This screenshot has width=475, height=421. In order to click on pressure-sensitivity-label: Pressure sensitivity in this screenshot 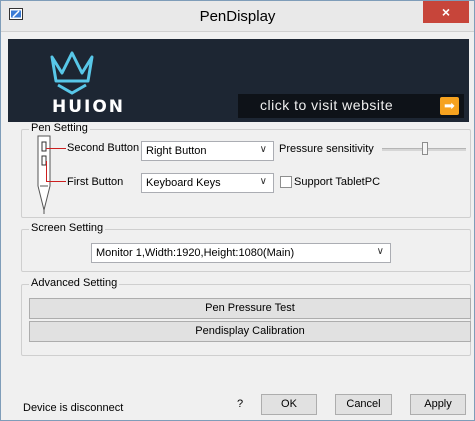, I will do `click(326, 149)`.